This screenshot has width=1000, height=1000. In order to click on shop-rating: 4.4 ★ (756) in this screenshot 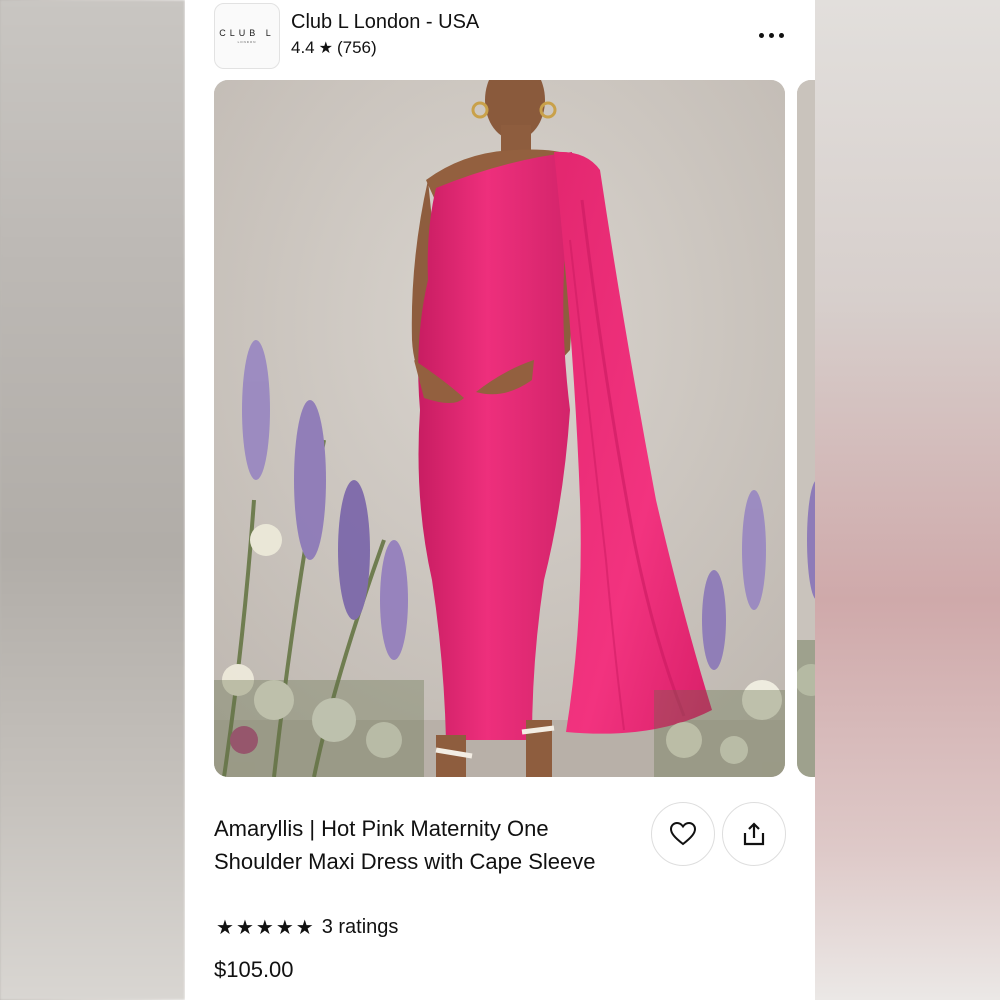, I will do `click(334, 48)`.